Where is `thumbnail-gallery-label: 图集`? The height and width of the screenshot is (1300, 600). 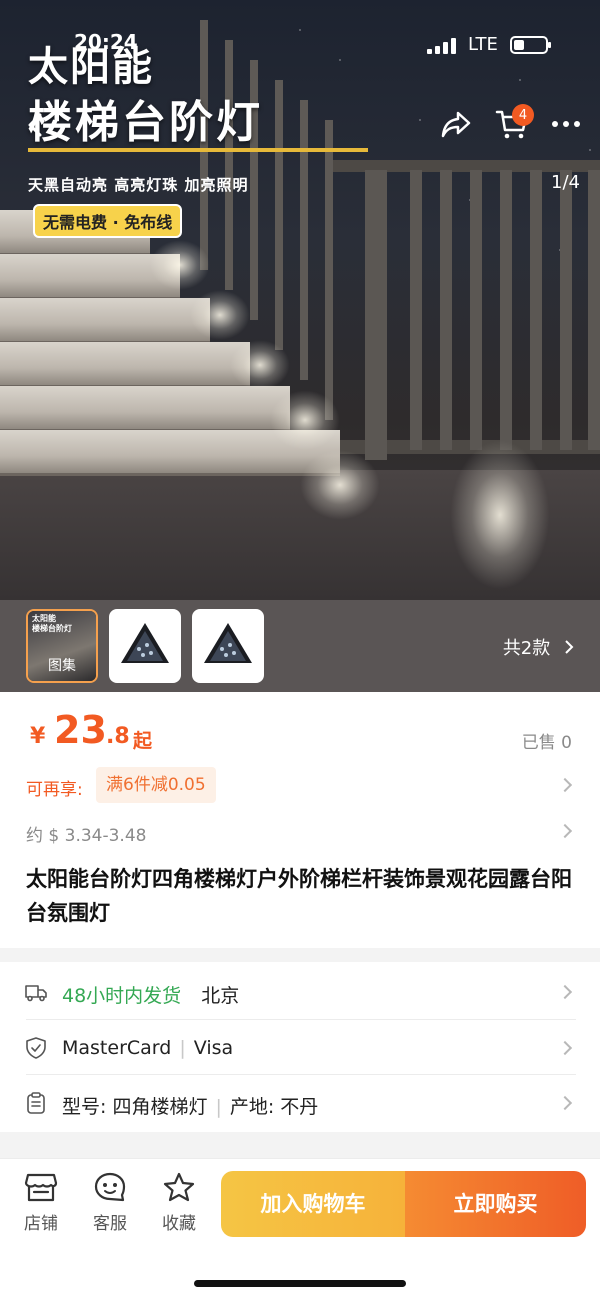 thumbnail-gallery-label: 图集 is located at coordinates (62, 666).